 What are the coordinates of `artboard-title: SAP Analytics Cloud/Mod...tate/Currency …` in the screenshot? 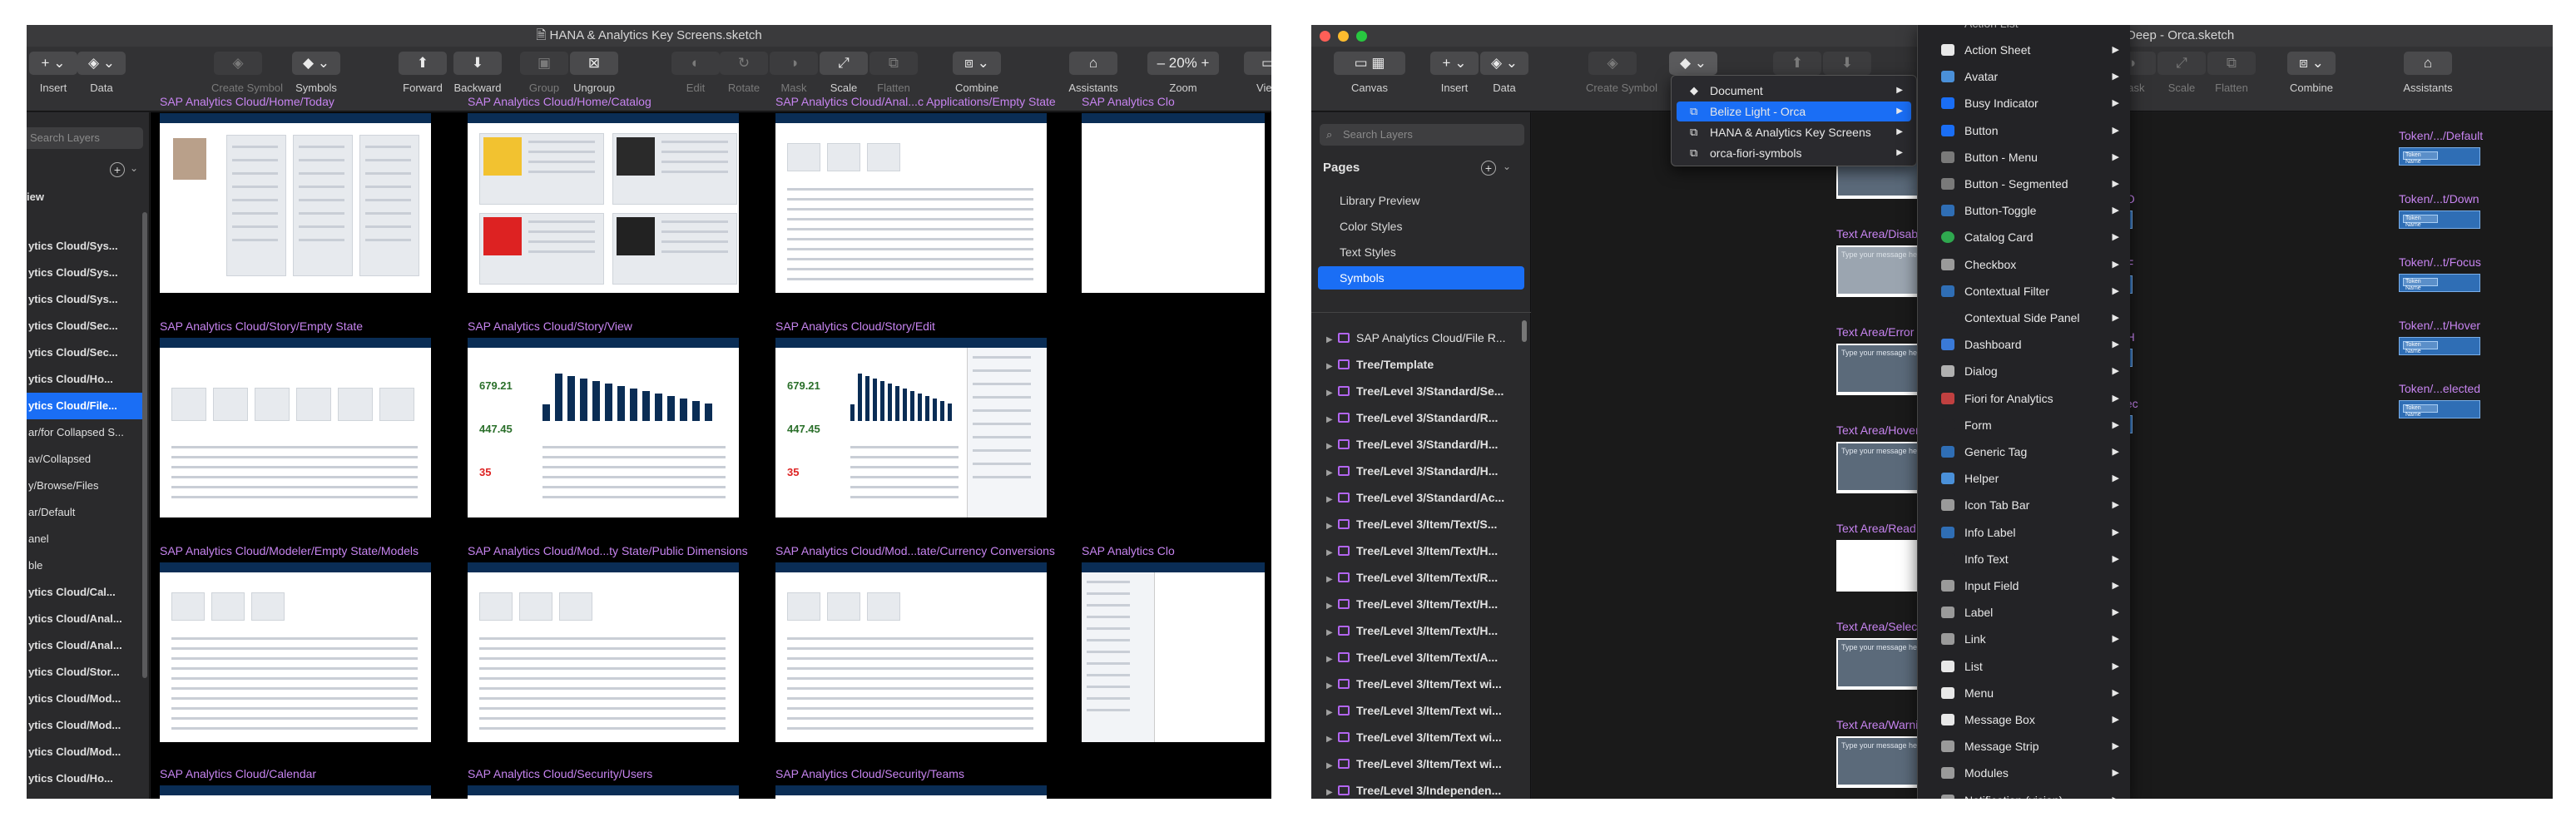 It's located at (915, 551).